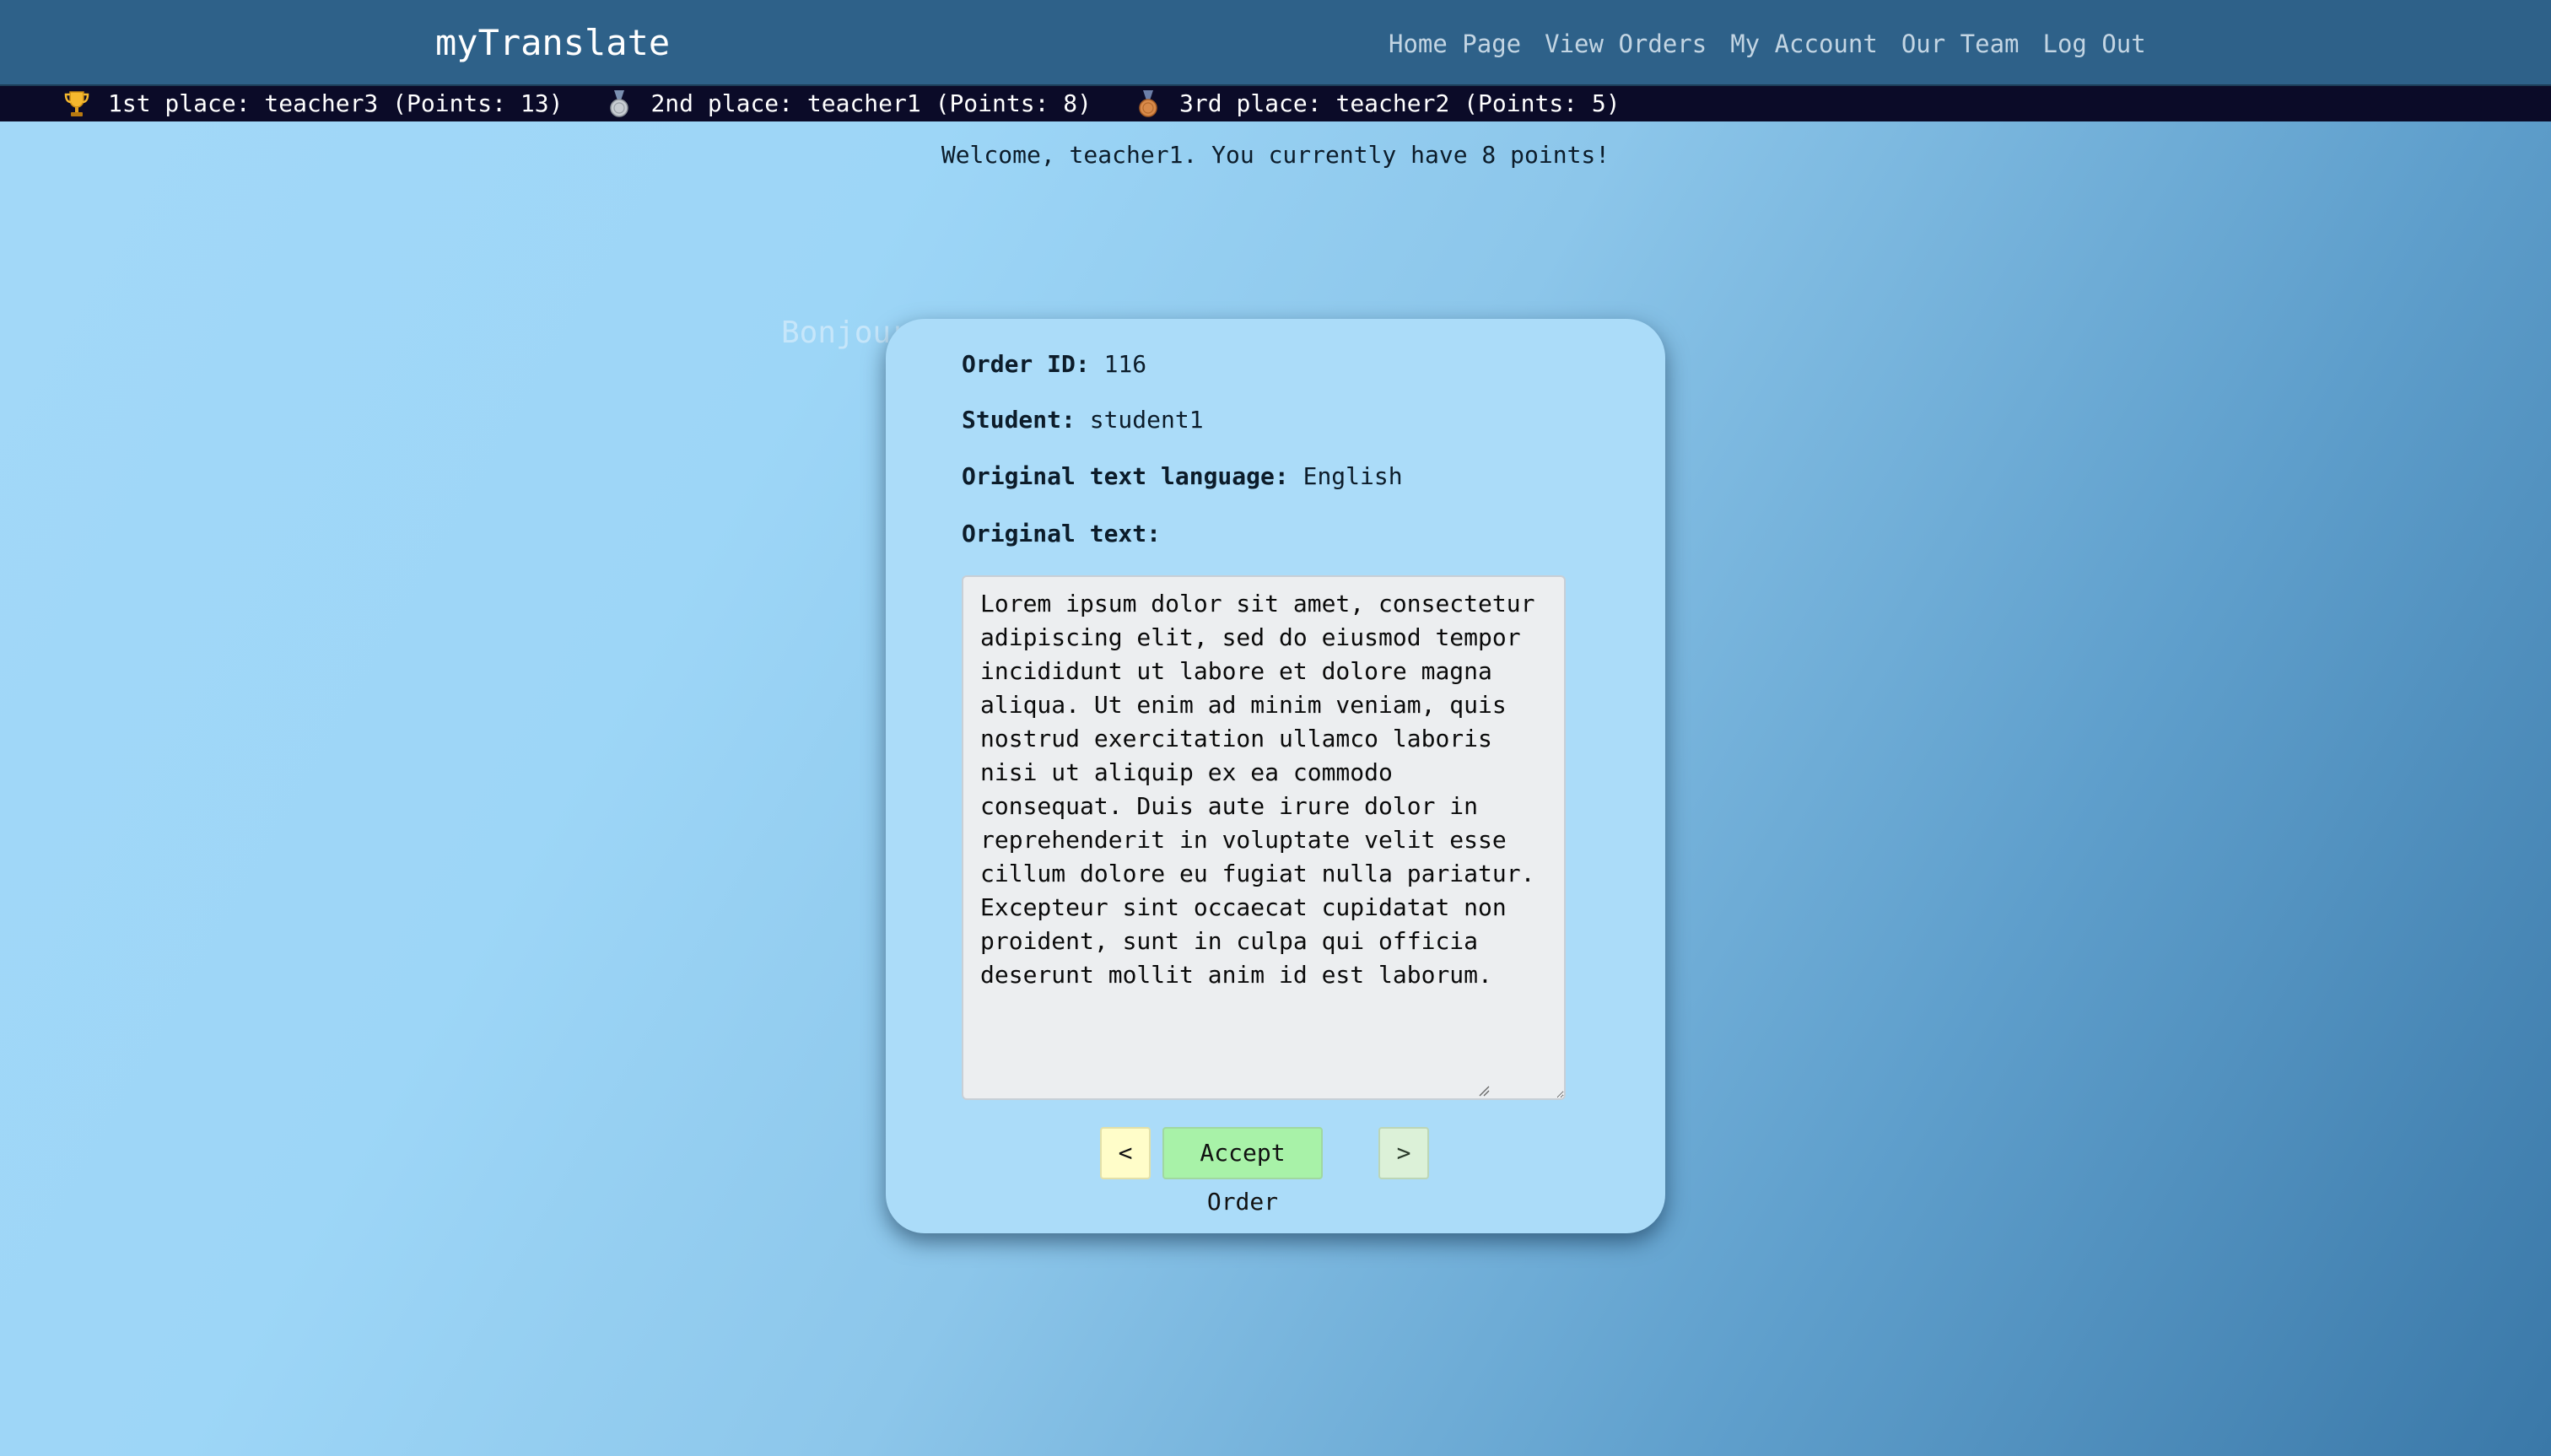  Describe the element at coordinates (1400, 103) in the screenshot. I see `leaderboard-third-text: 3rd place: teacher2 (Points: 5)` at that location.